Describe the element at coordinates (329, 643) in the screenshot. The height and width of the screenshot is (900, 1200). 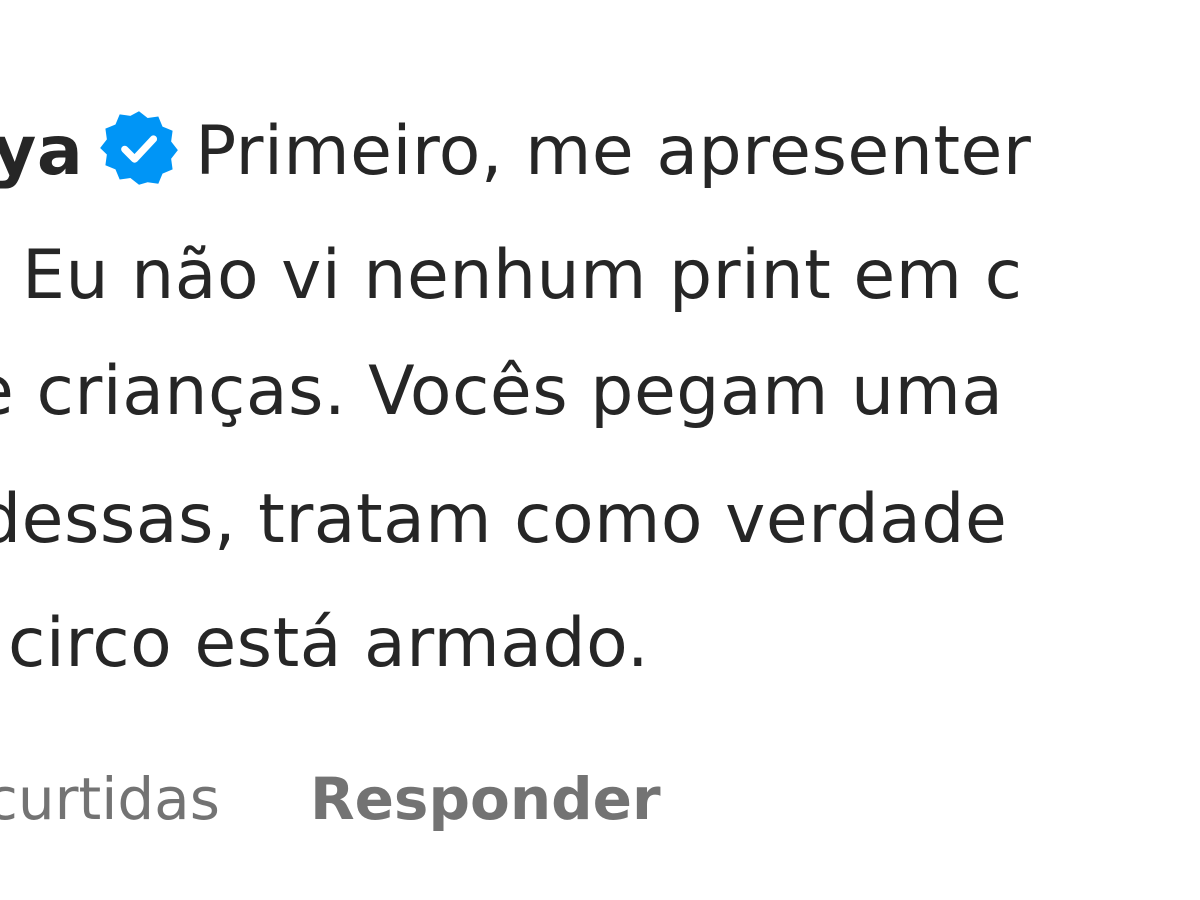
I see `comment-text-line-5: circo está armado.` at that location.